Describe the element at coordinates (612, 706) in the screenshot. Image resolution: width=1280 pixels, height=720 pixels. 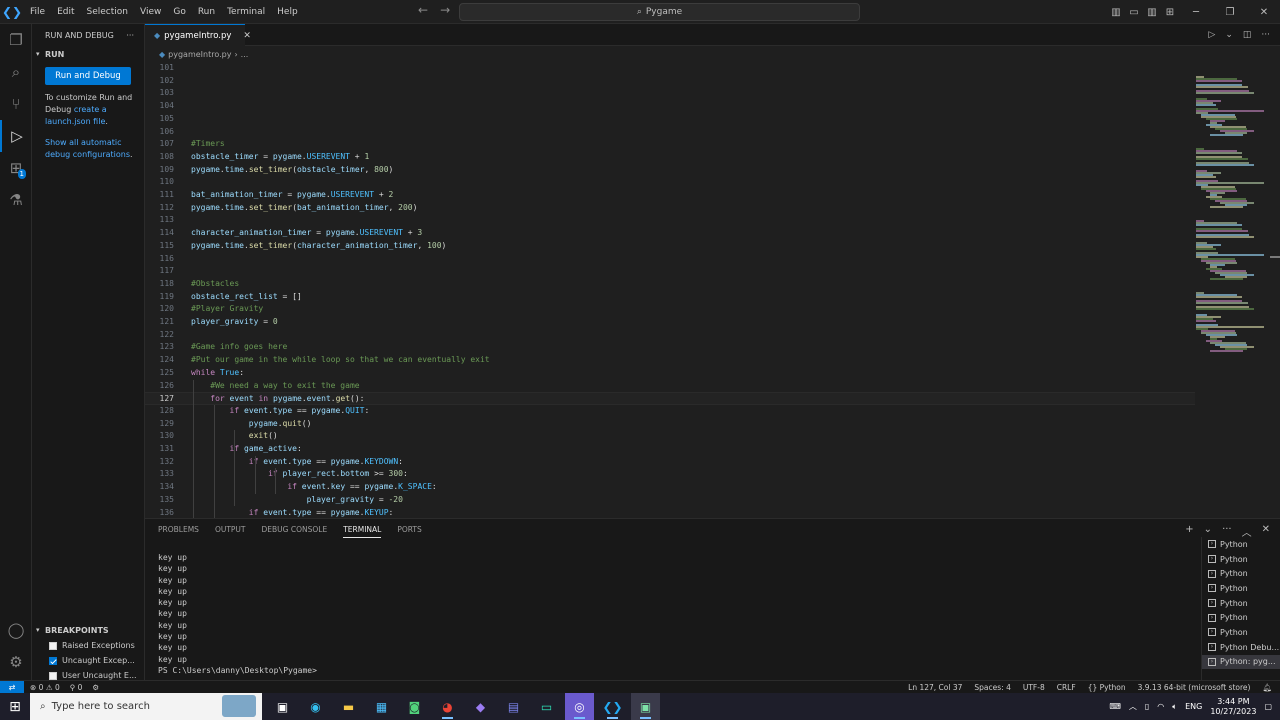
I see `vscode-taskbar-icon: ❮❯` at that location.